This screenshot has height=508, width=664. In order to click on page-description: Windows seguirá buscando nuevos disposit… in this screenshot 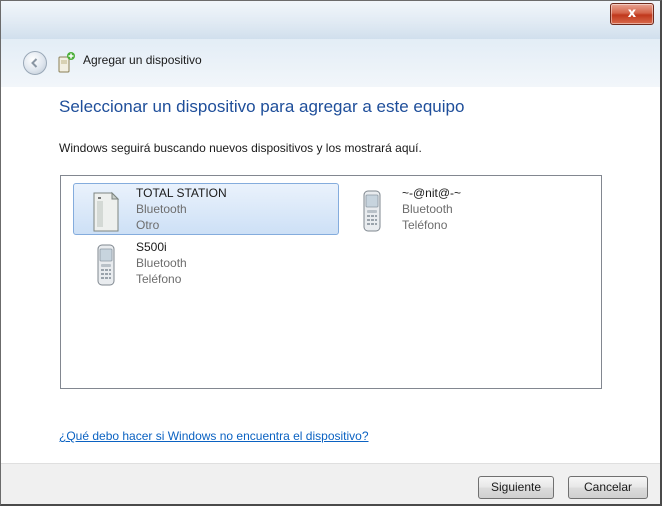, I will do `click(240, 148)`.